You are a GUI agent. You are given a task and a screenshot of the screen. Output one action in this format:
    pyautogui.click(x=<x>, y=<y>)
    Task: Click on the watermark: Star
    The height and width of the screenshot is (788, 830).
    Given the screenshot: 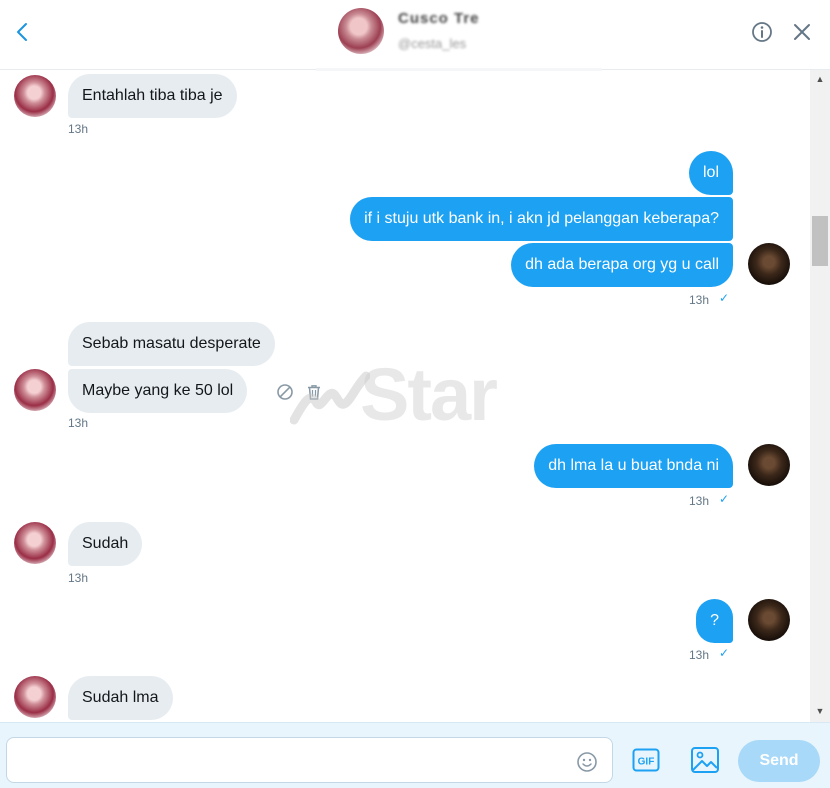 What is the action you would take?
    pyautogui.click(x=422, y=394)
    